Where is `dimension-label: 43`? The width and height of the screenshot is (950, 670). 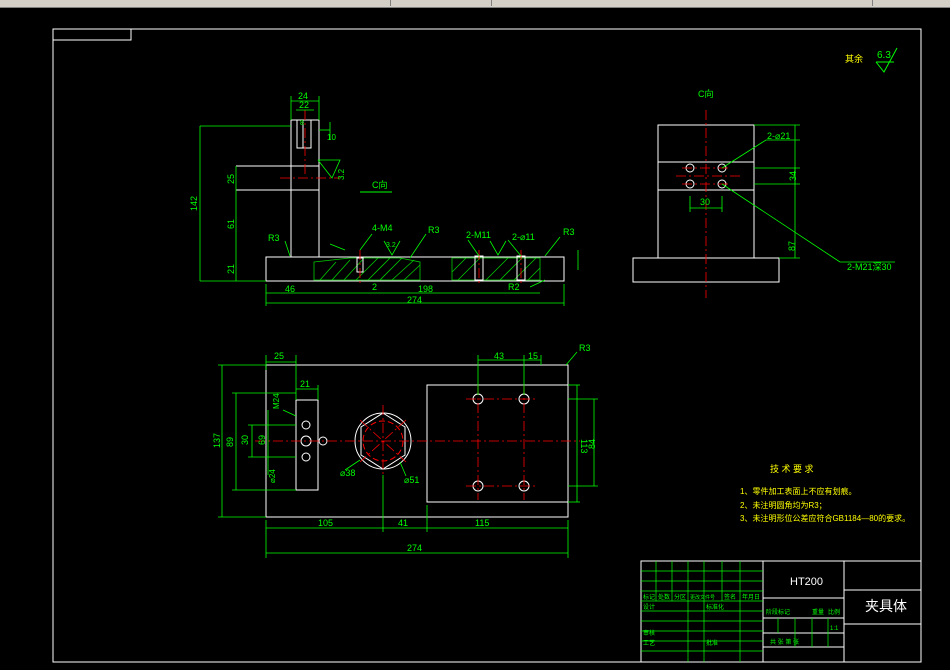 dimension-label: 43 is located at coordinates (499, 356).